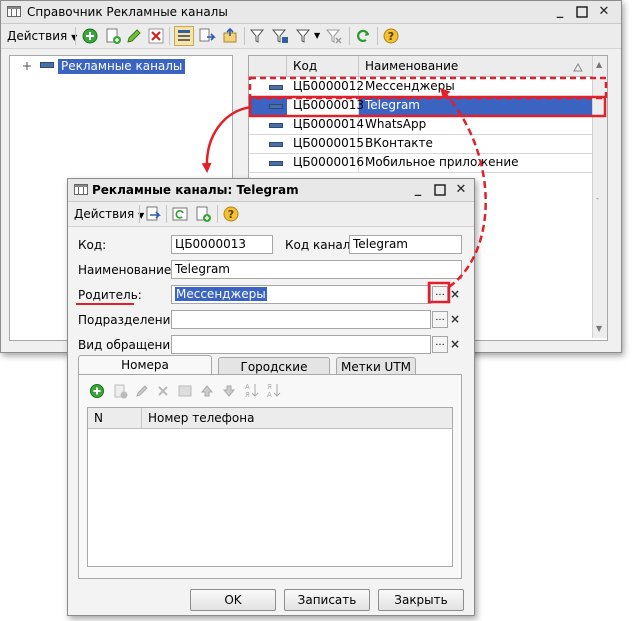 The width and height of the screenshot is (633, 621). Describe the element at coordinates (439, 292) in the screenshot. I see `highlight-parent-select` at that location.